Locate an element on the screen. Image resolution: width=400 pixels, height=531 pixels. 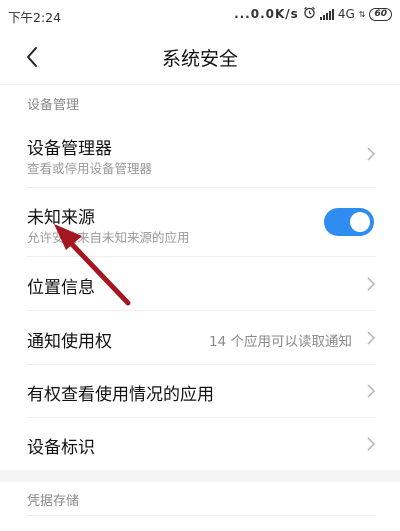
signal-icon is located at coordinates (326, 14).